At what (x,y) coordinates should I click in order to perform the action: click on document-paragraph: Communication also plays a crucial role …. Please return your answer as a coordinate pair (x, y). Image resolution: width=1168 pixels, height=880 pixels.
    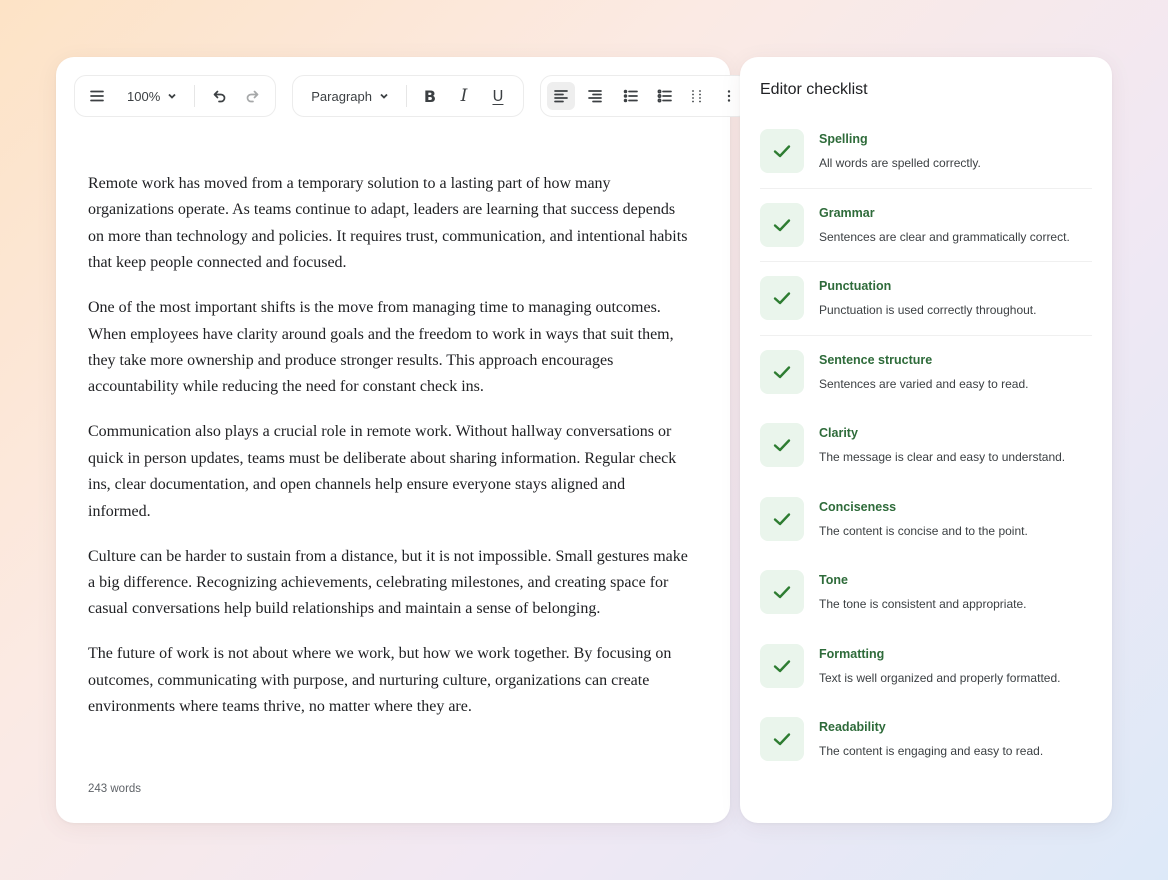
    Looking at the image, I should click on (388, 472).